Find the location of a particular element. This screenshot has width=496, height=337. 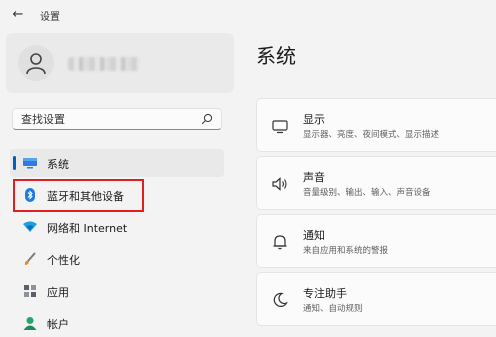

username-blurred is located at coordinates (104, 64).